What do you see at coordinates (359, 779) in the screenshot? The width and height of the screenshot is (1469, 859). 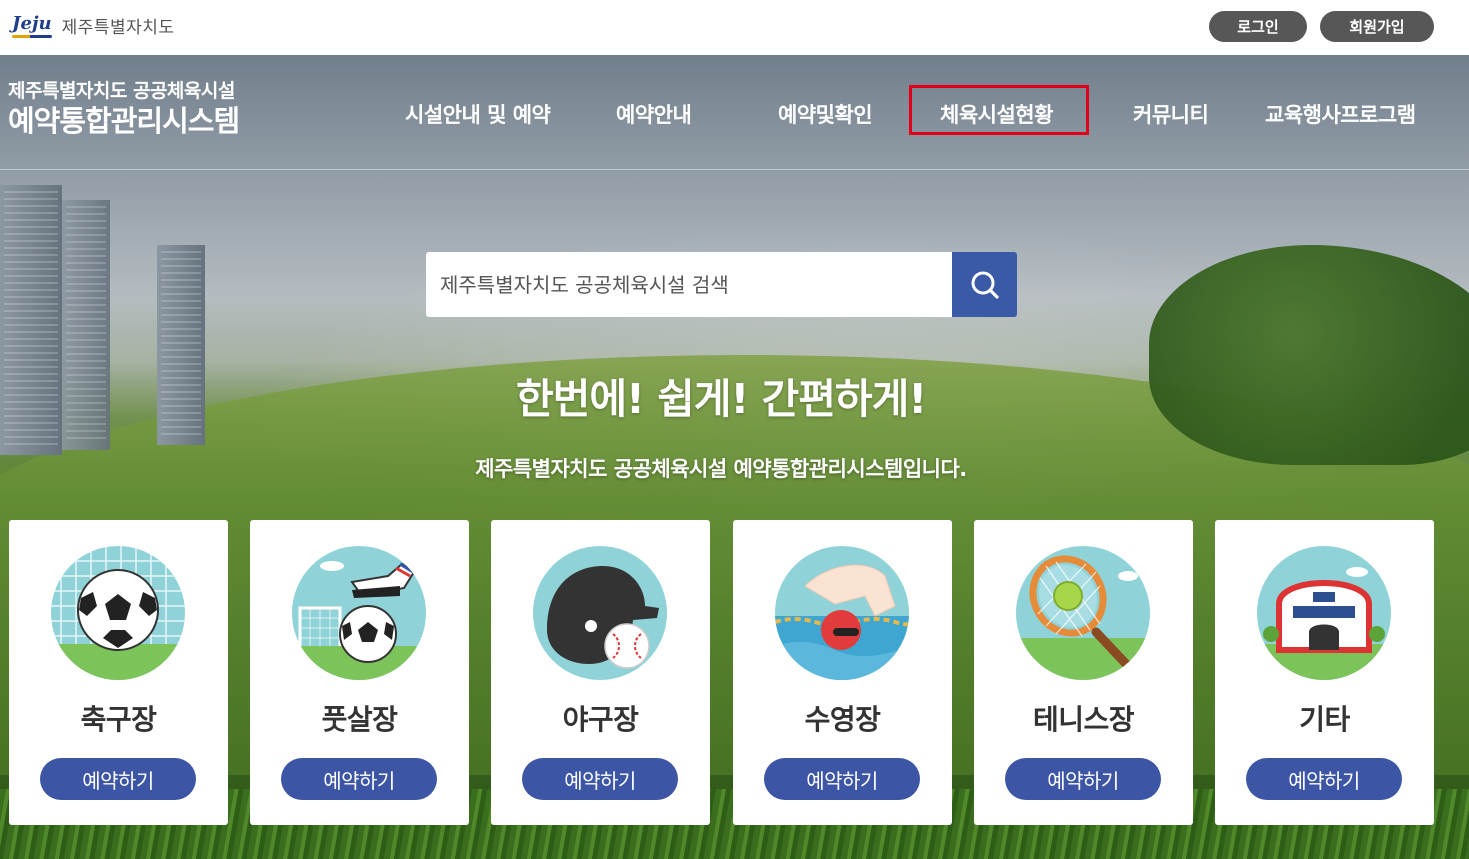 I see `reserve-button-futsal: 예약하기` at bounding box center [359, 779].